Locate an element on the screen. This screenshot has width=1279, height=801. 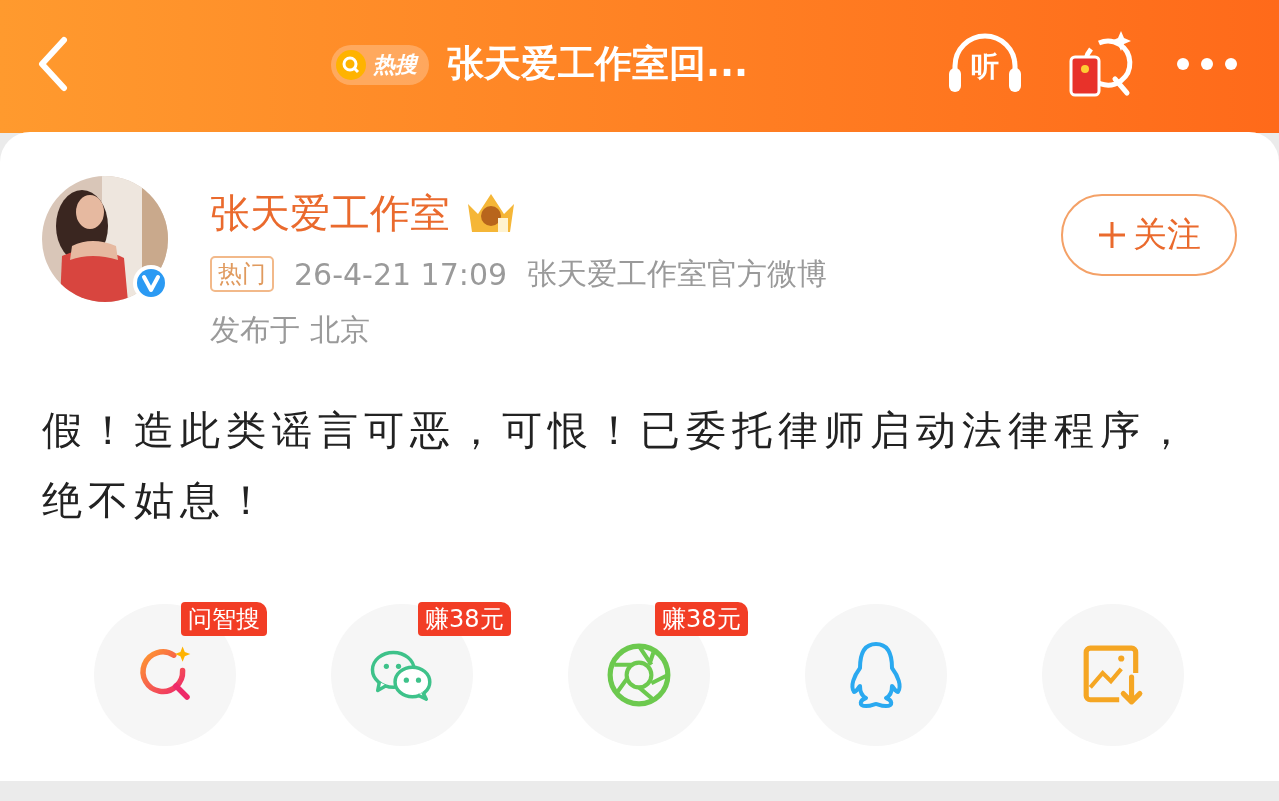
listen-button: 听 is located at coordinates (985, 63).